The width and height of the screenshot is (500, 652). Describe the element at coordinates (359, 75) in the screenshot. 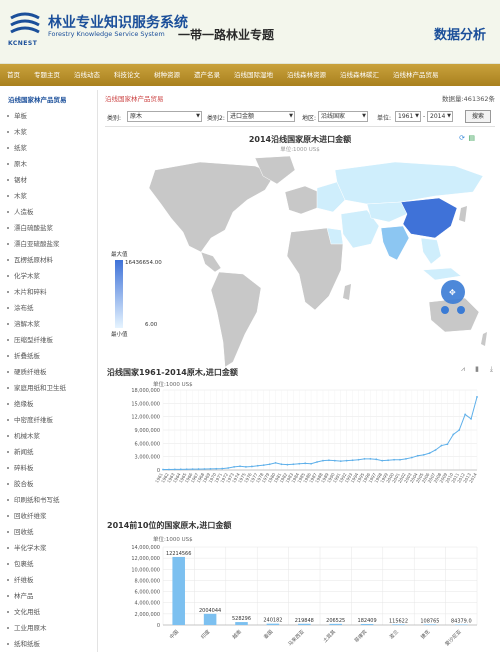

I see `nav-item: 沿线森林碳汇` at that location.